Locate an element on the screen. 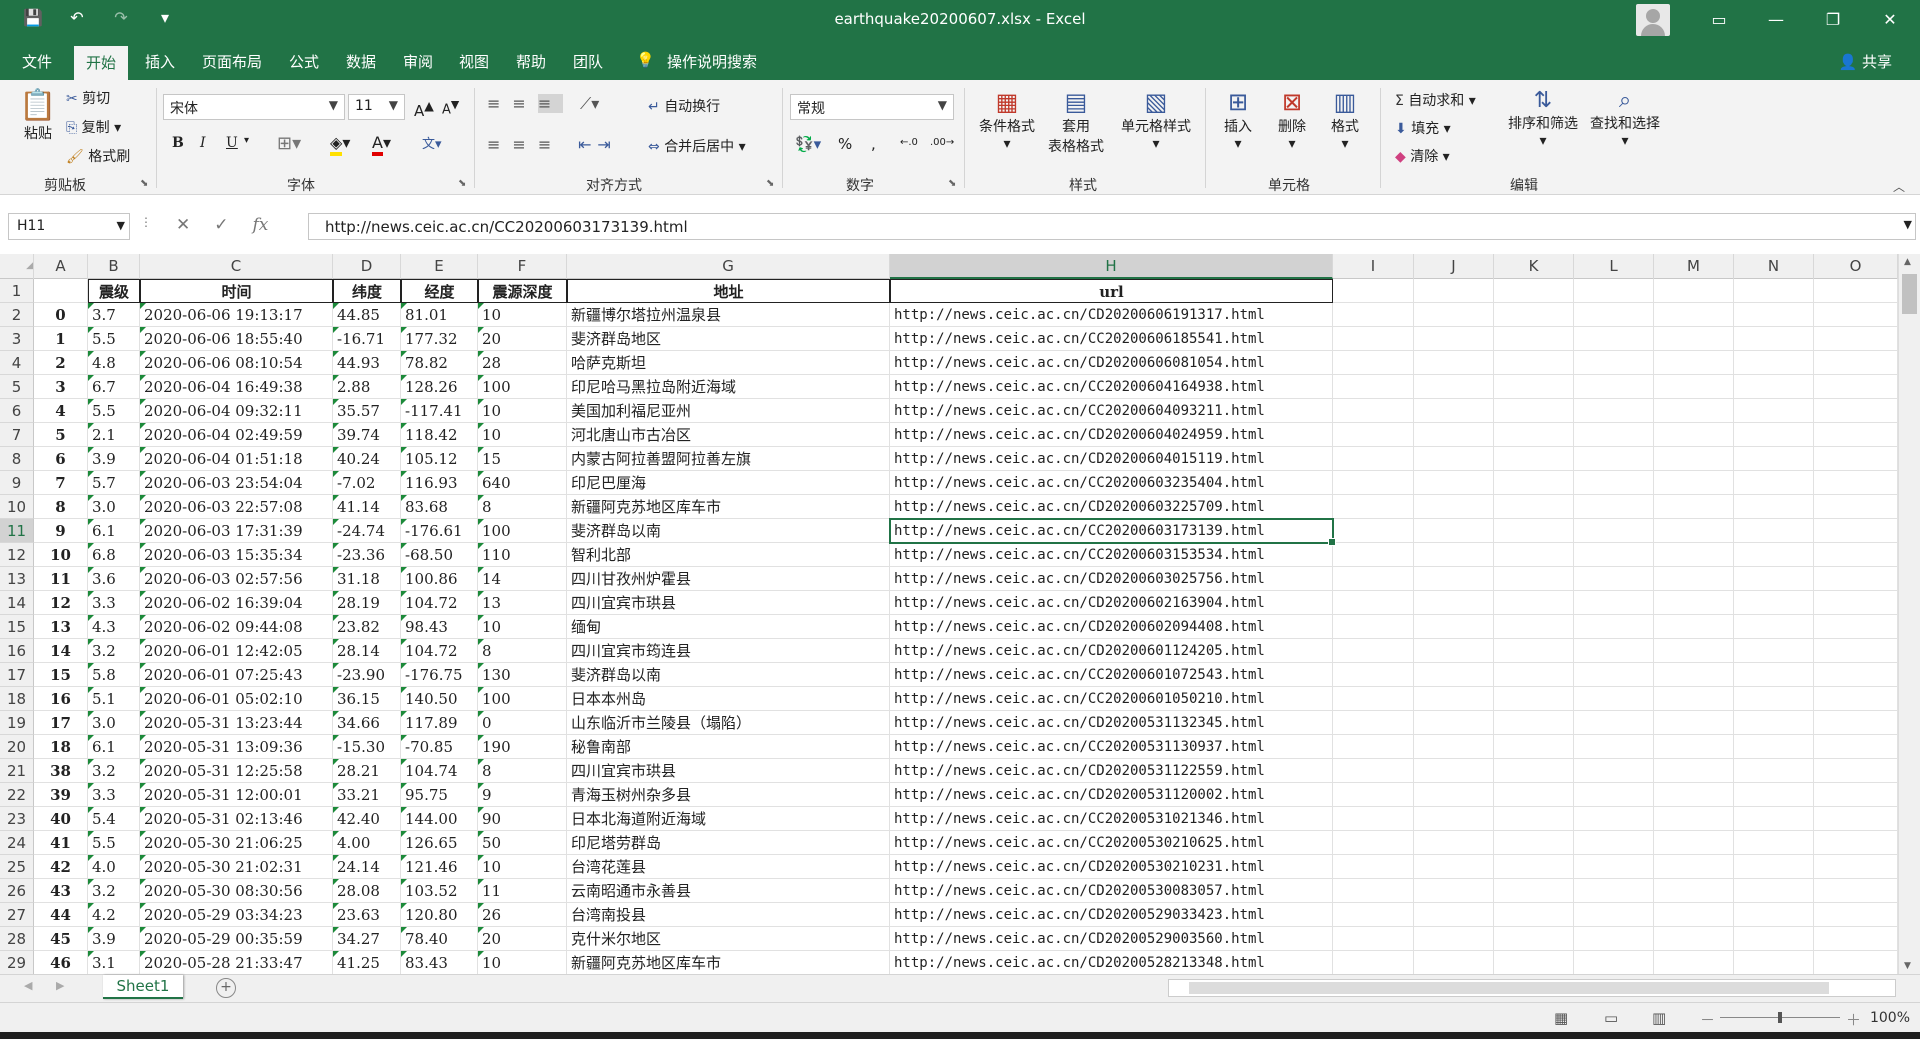 This screenshot has height=1039, width=1920. cell-e: -70.85 is located at coordinates (439, 747).